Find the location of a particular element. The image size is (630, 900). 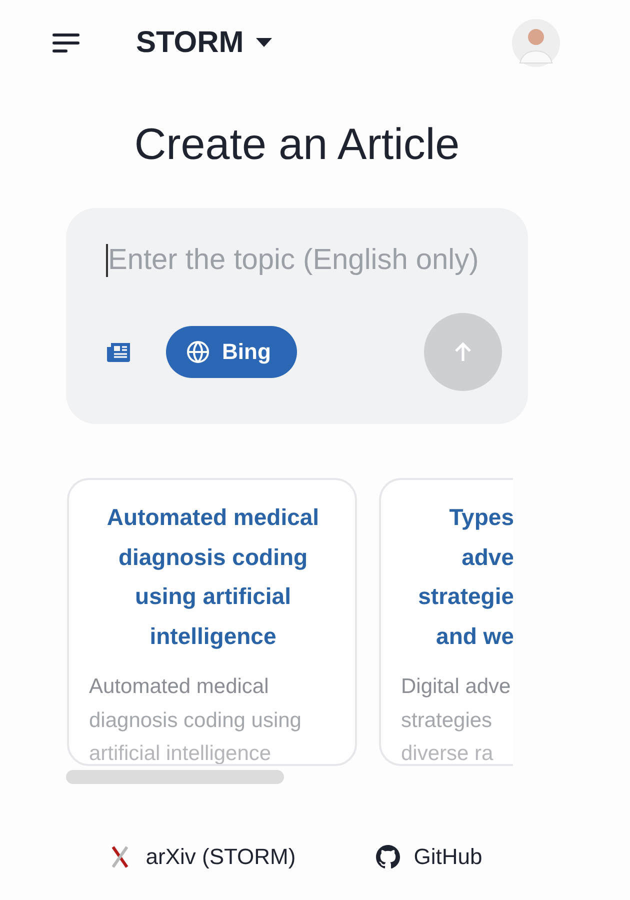

github-icon is located at coordinates (388, 857).